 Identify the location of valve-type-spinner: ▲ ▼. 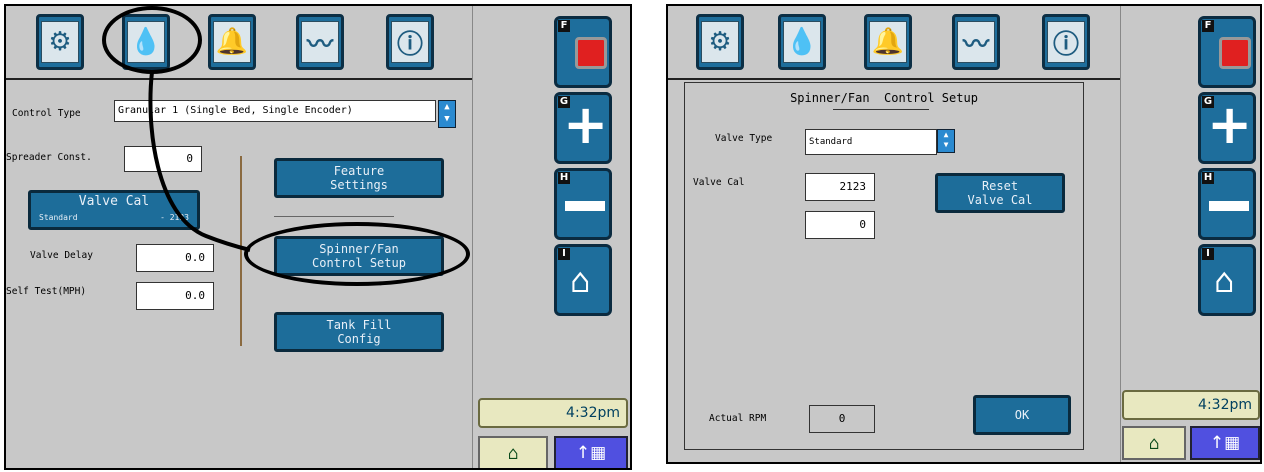
(946, 141).